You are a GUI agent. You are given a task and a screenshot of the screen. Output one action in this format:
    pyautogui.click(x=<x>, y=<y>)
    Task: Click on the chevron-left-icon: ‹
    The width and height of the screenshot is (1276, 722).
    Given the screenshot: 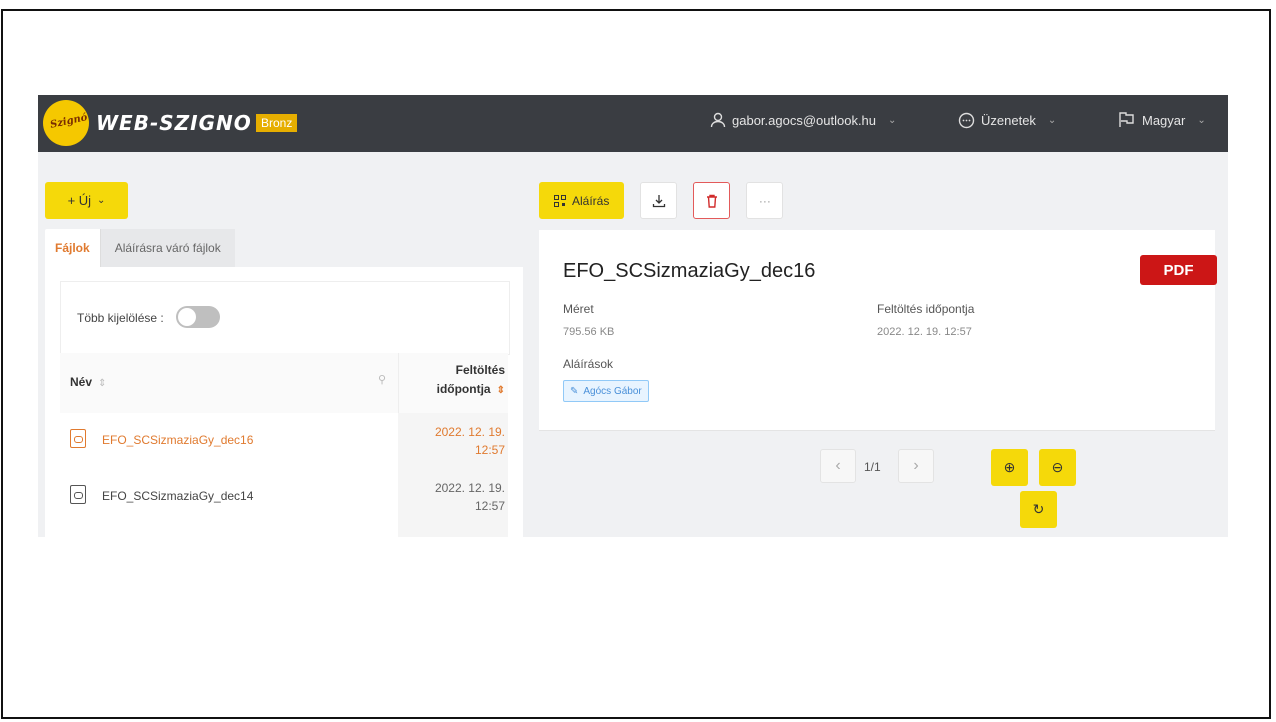 What is the action you would take?
    pyautogui.click(x=838, y=465)
    